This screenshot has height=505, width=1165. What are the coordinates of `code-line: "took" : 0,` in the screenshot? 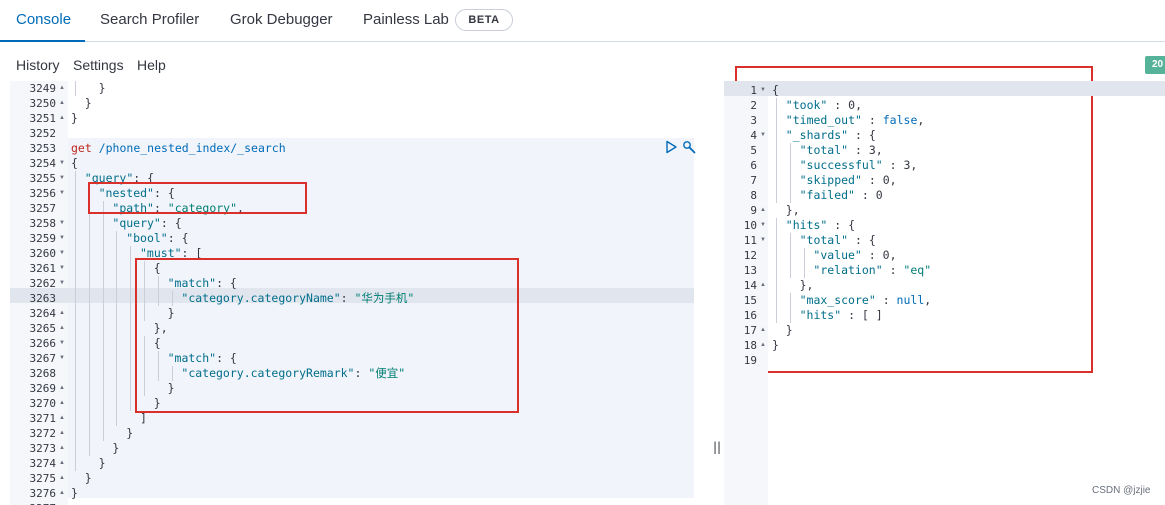 It's located at (823, 105).